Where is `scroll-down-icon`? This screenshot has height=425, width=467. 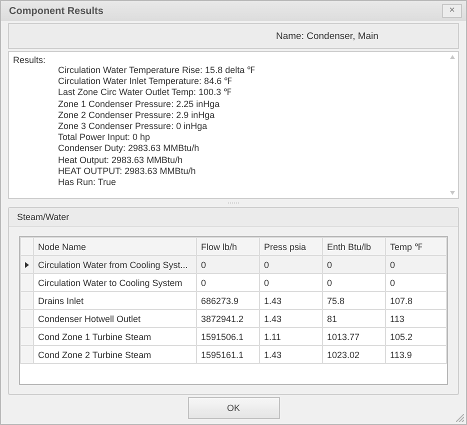 scroll-down-icon is located at coordinates (452, 193).